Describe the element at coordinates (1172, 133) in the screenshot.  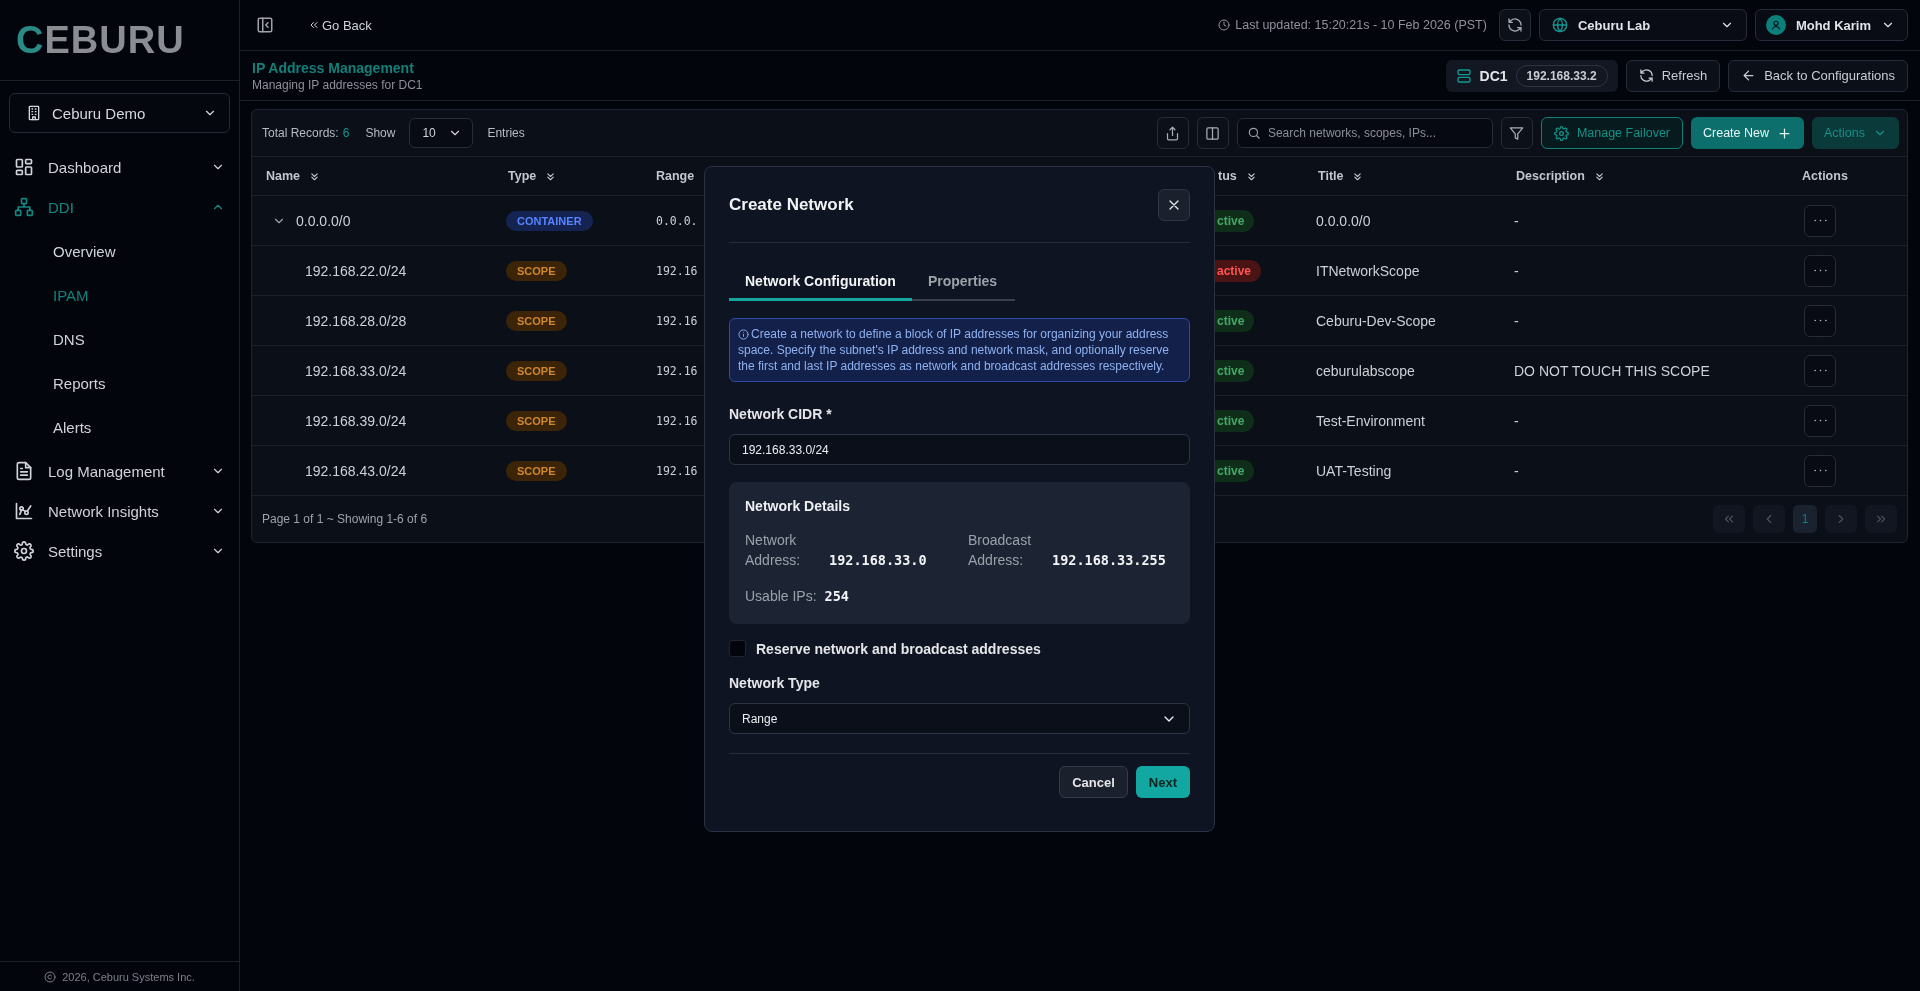
I see `export-button` at that location.